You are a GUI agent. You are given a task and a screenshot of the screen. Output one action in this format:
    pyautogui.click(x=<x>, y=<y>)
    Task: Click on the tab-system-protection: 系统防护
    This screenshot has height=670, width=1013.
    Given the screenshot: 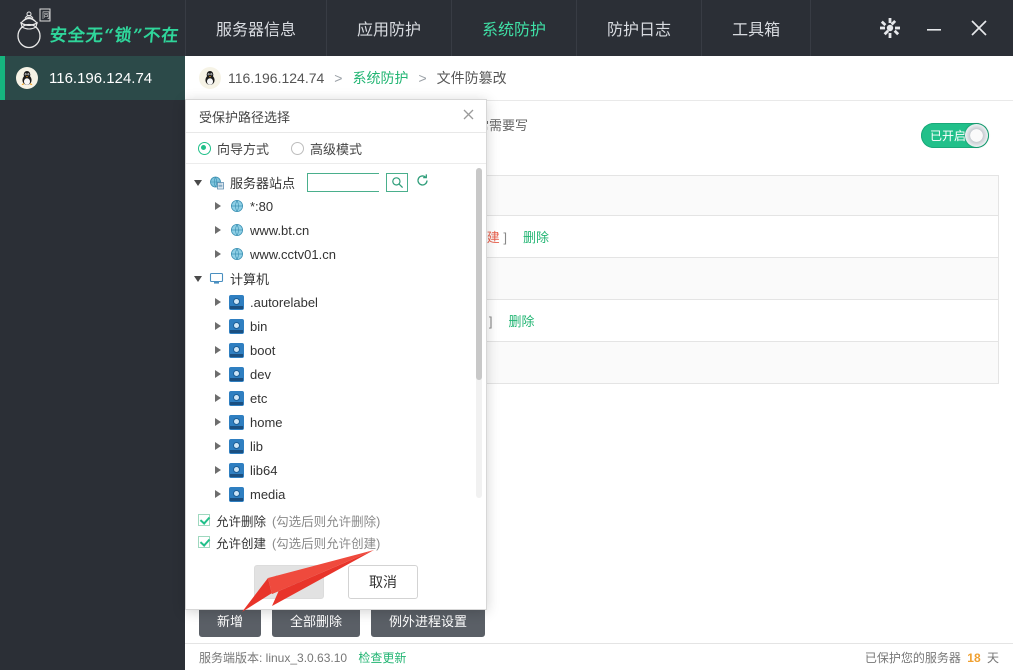 What is the action you would take?
    pyautogui.click(x=515, y=28)
    